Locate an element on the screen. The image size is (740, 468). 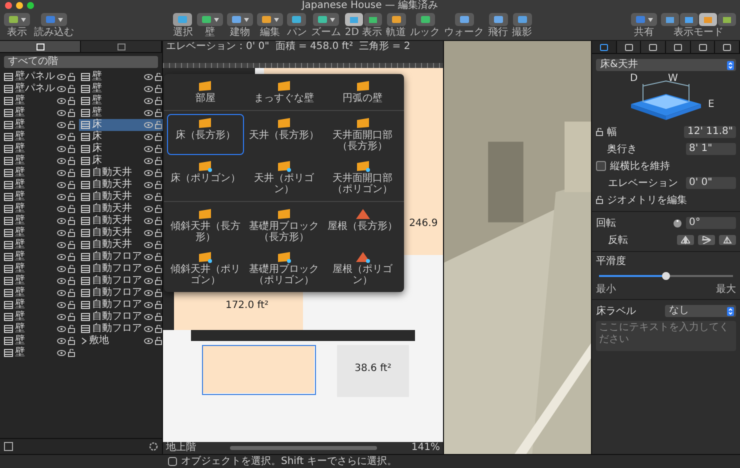
tool-menu-item: 部屋 is located at coordinates (205, 92).